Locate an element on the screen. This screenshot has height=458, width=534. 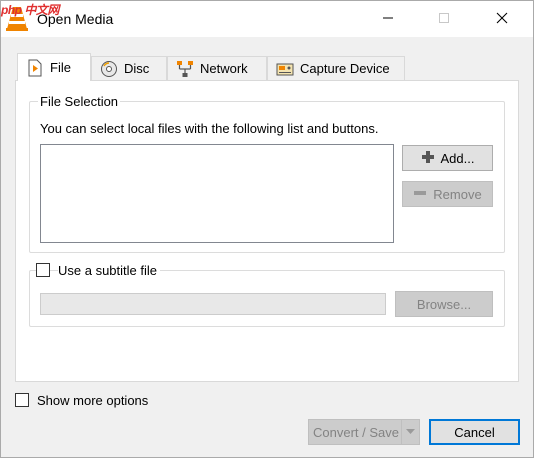
maximize-icon is located at coordinates (444, 19).